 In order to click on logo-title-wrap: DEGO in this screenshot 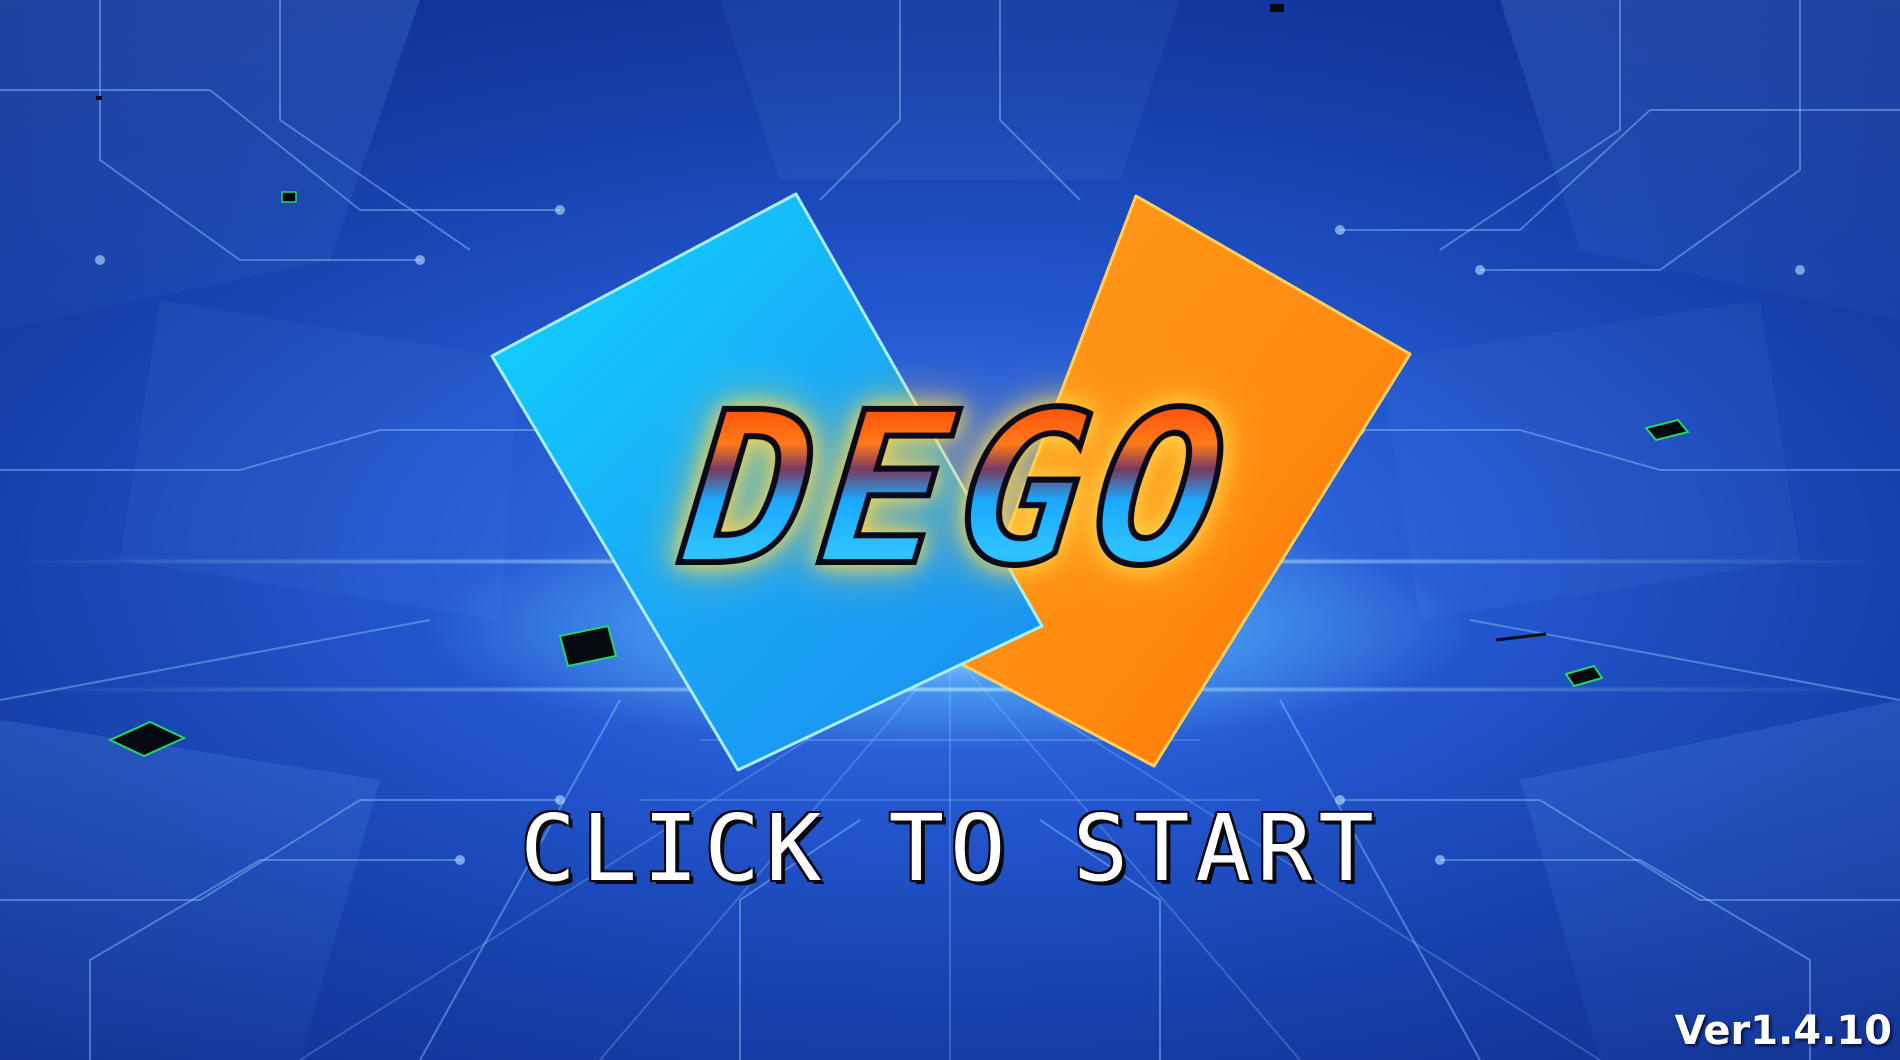, I will do `click(960, 490)`.